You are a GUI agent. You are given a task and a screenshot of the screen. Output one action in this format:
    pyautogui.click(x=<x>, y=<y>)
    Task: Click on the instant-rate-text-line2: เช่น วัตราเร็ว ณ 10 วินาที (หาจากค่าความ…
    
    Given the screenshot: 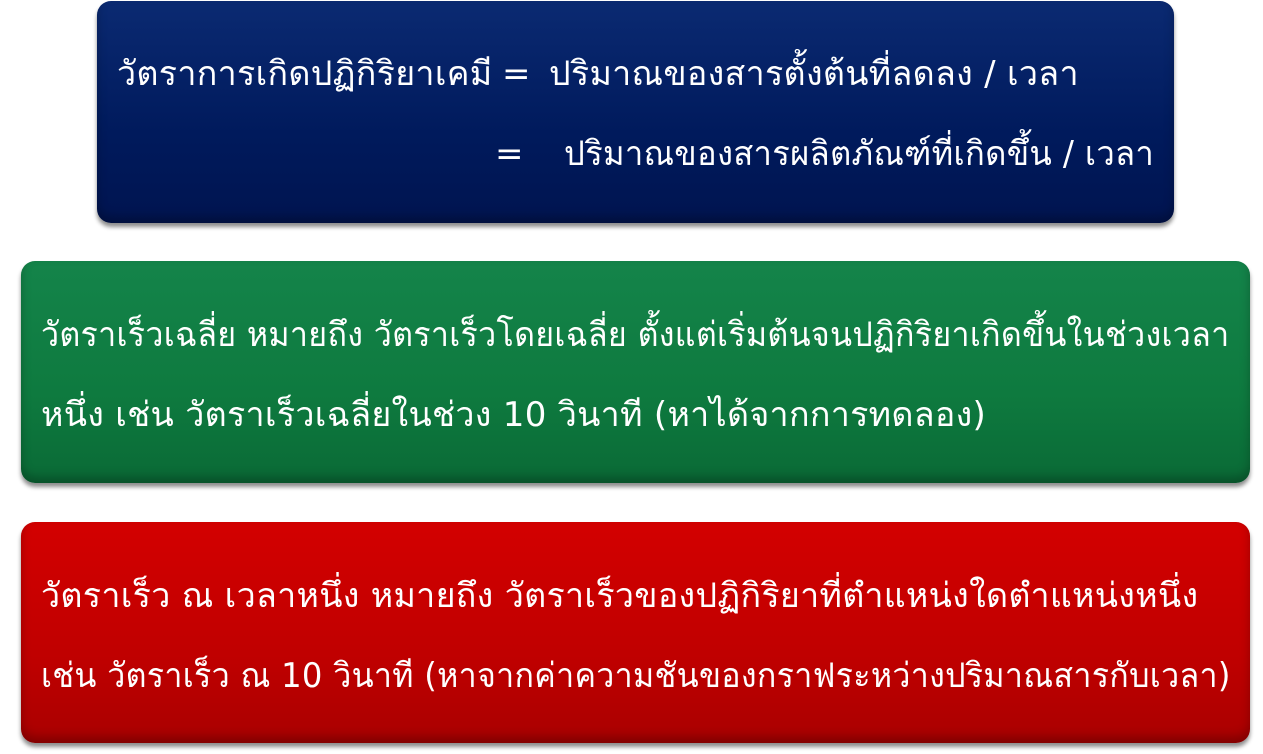 What is the action you would take?
    pyautogui.click(x=636, y=676)
    